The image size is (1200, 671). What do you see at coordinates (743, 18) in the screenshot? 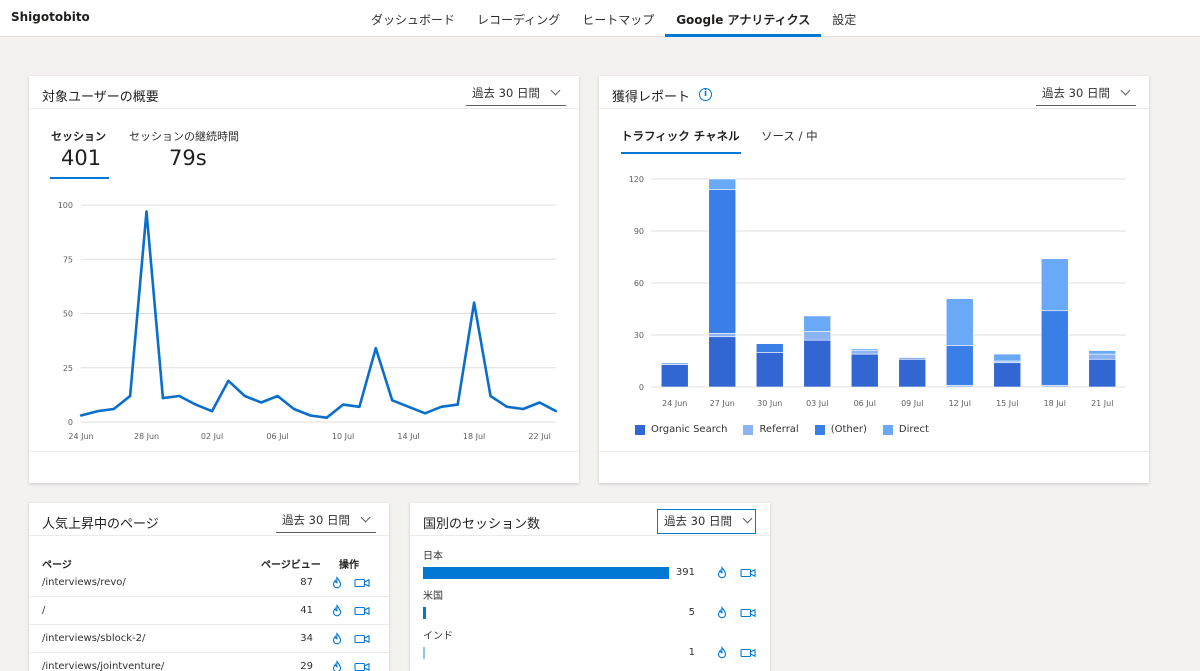
I see `nav-google-analytics: Google アナリティクス` at bounding box center [743, 18].